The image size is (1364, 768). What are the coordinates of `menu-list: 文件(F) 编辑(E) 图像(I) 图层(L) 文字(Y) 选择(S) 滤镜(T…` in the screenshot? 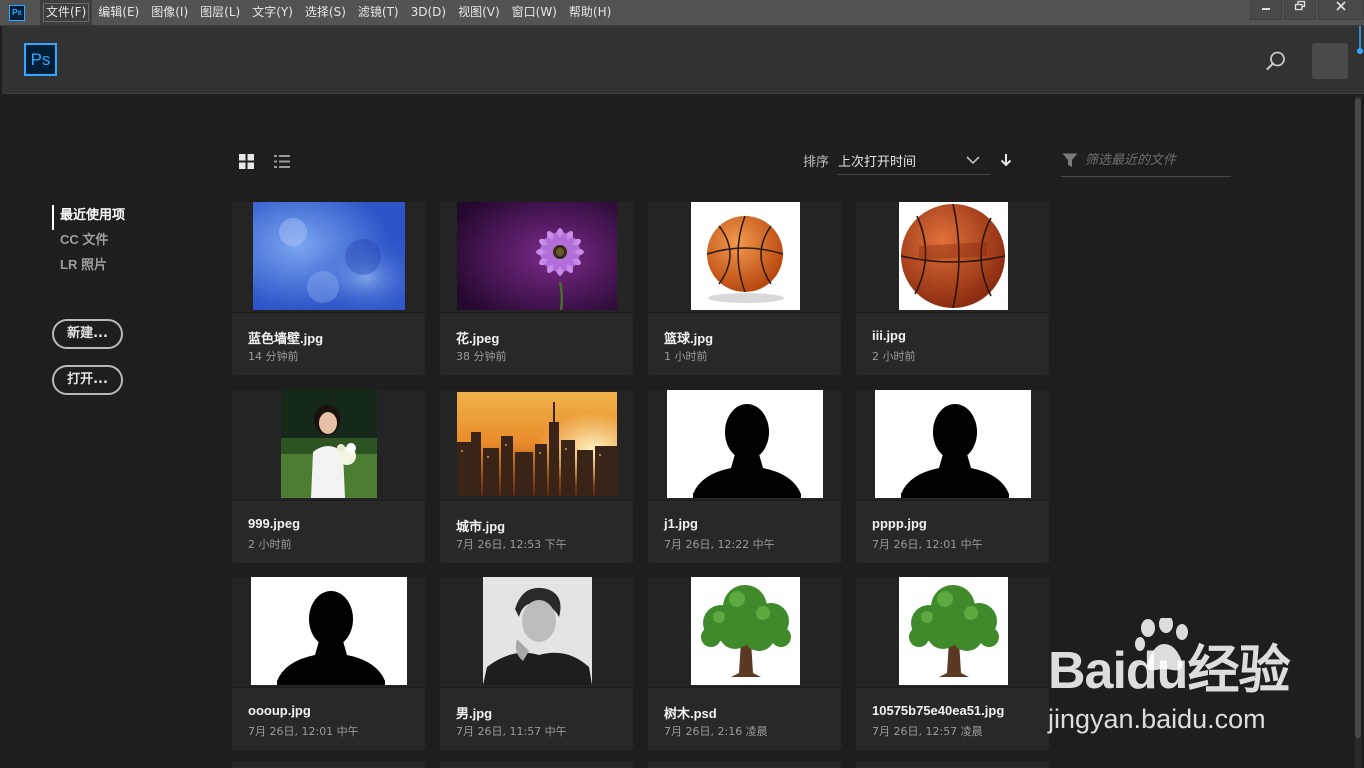 It's located at (328, 12).